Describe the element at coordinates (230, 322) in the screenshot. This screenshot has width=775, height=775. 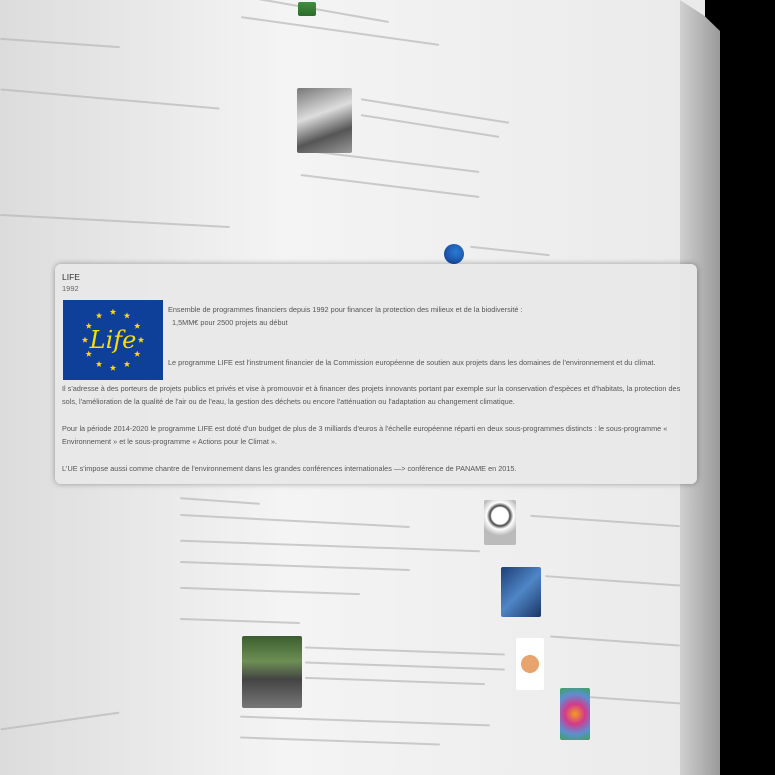
I see `paragraph1-line2: 1,5MM€ pour 2500 projets au début` at that location.